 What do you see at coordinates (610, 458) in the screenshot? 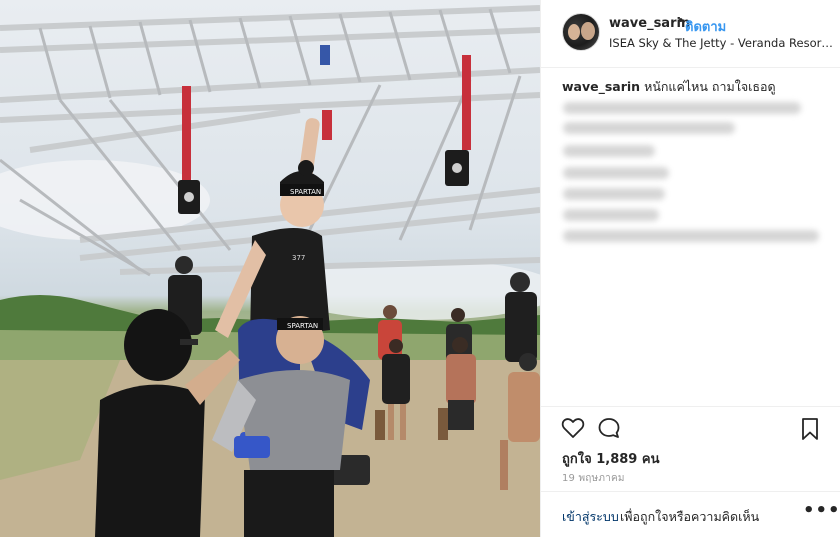
I see `like-count: ถูกใจ 1,889 คน` at bounding box center [610, 458].